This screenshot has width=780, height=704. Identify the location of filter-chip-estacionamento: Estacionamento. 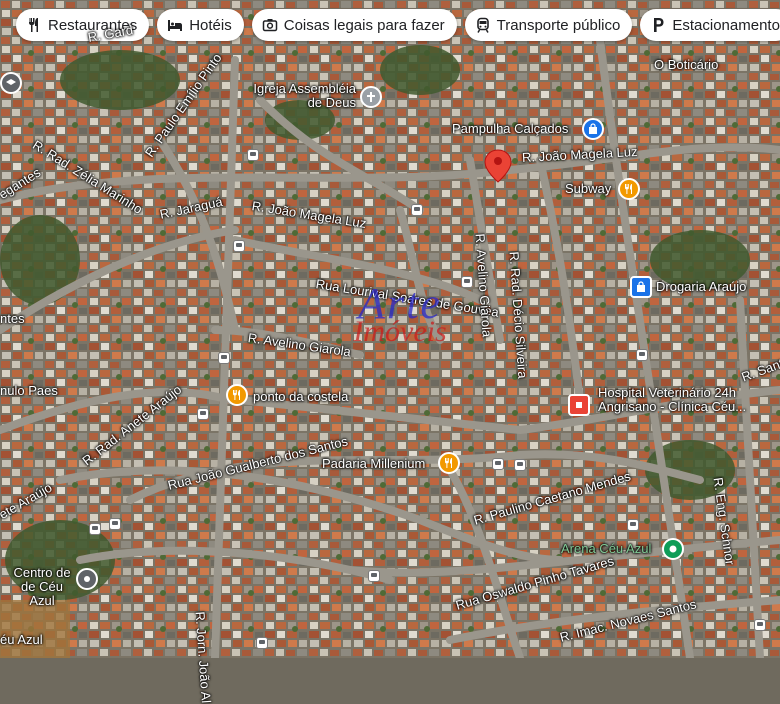
(710, 25).